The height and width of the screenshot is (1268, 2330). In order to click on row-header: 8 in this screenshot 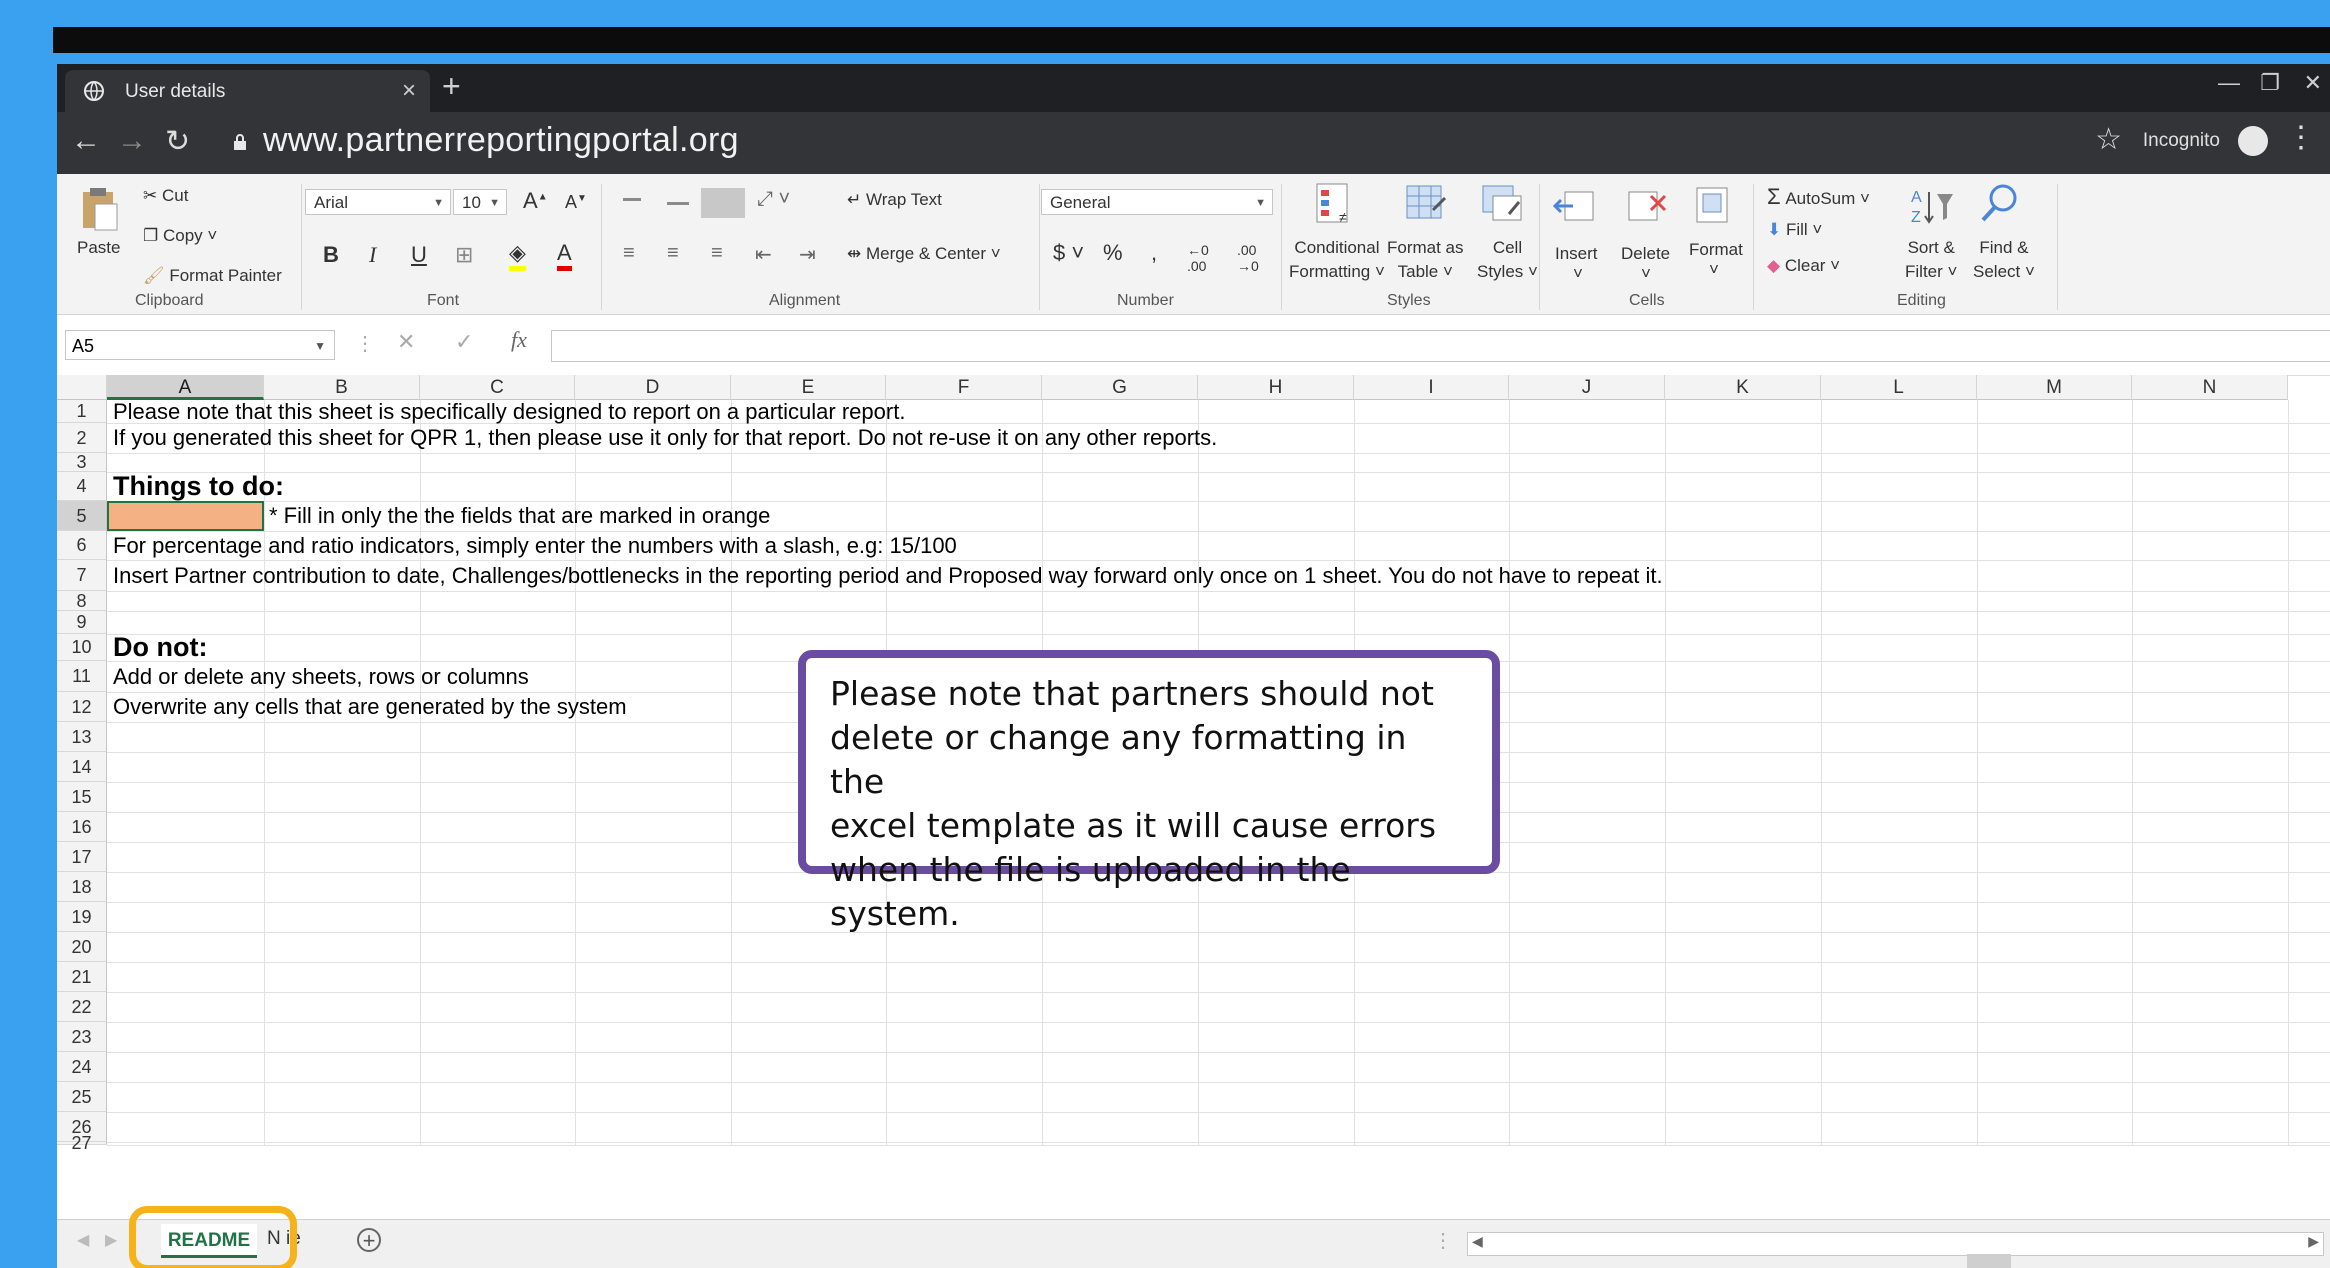, I will do `click(82, 601)`.